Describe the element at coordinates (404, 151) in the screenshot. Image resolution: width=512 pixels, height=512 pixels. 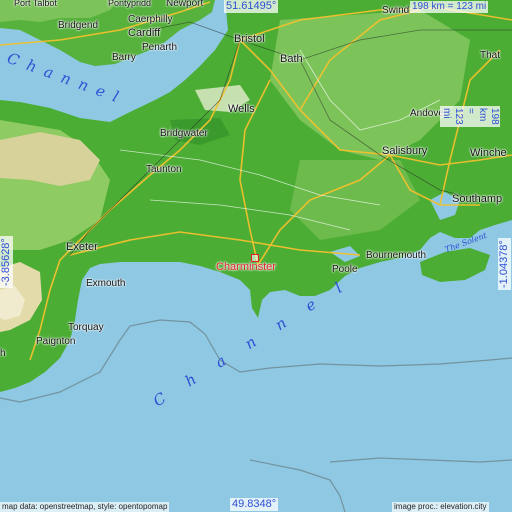
I see `place-salisbury: Salisbury` at that location.